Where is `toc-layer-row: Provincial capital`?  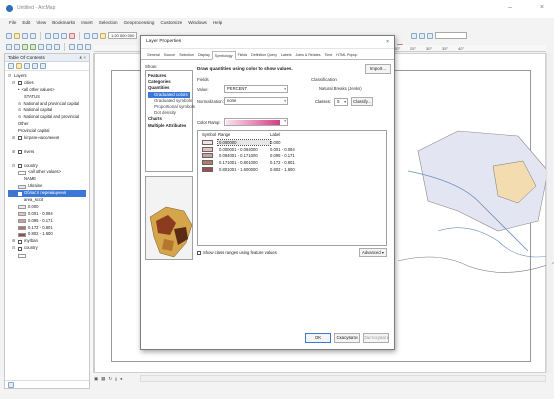
toc-layer-row: Provincial capital is located at coordinates (47, 131).